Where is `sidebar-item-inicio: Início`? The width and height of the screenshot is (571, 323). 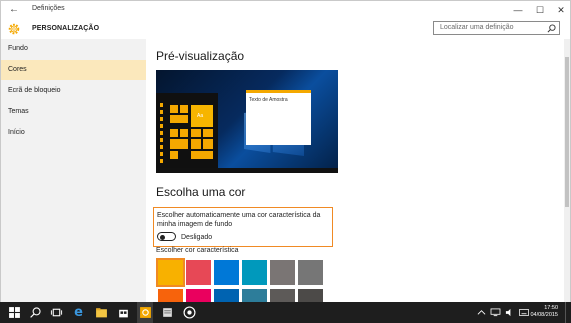 sidebar-item-inicio: Início is located at coordinates (73, 133).